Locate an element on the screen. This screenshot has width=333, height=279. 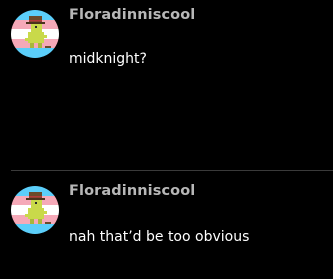
message-text: midknight? is located at coordinates (108, 59).